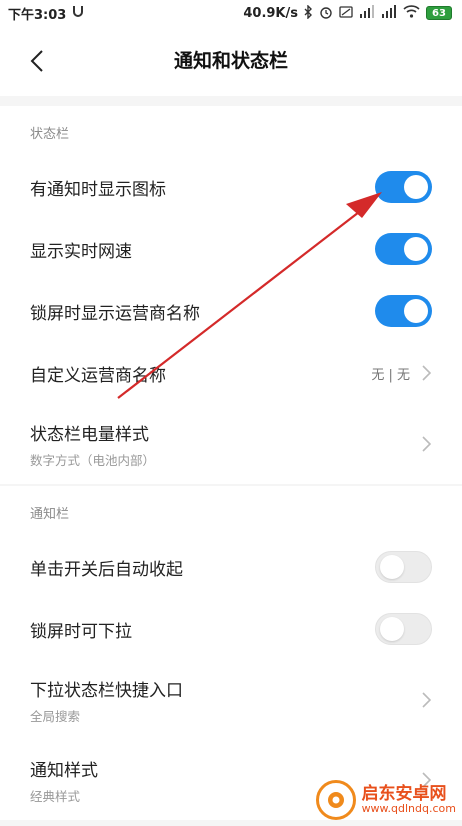  What do you see at coordinates (78, 13) in the screenshot?
I see `notification-icon` at bounding box center [78, 13].